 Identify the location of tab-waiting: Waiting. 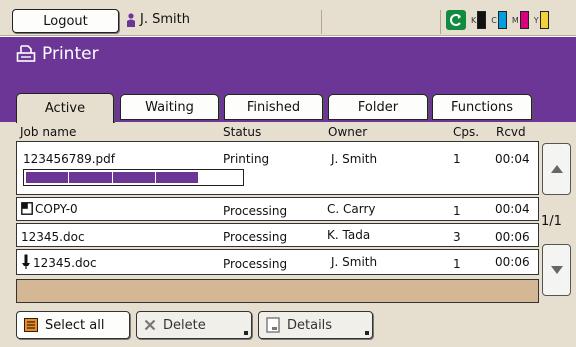
(169, 107).